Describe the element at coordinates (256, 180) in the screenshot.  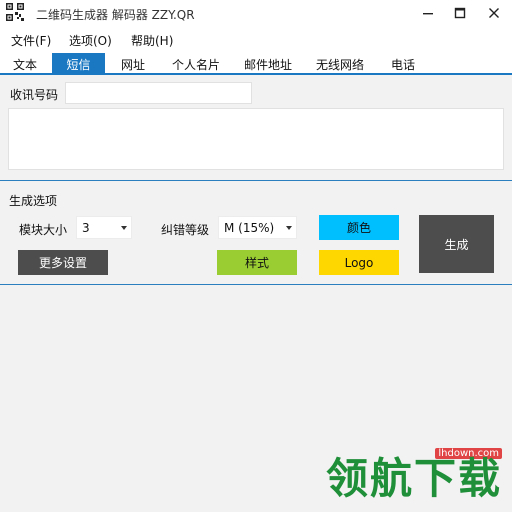
I see `divider-top` at that location.